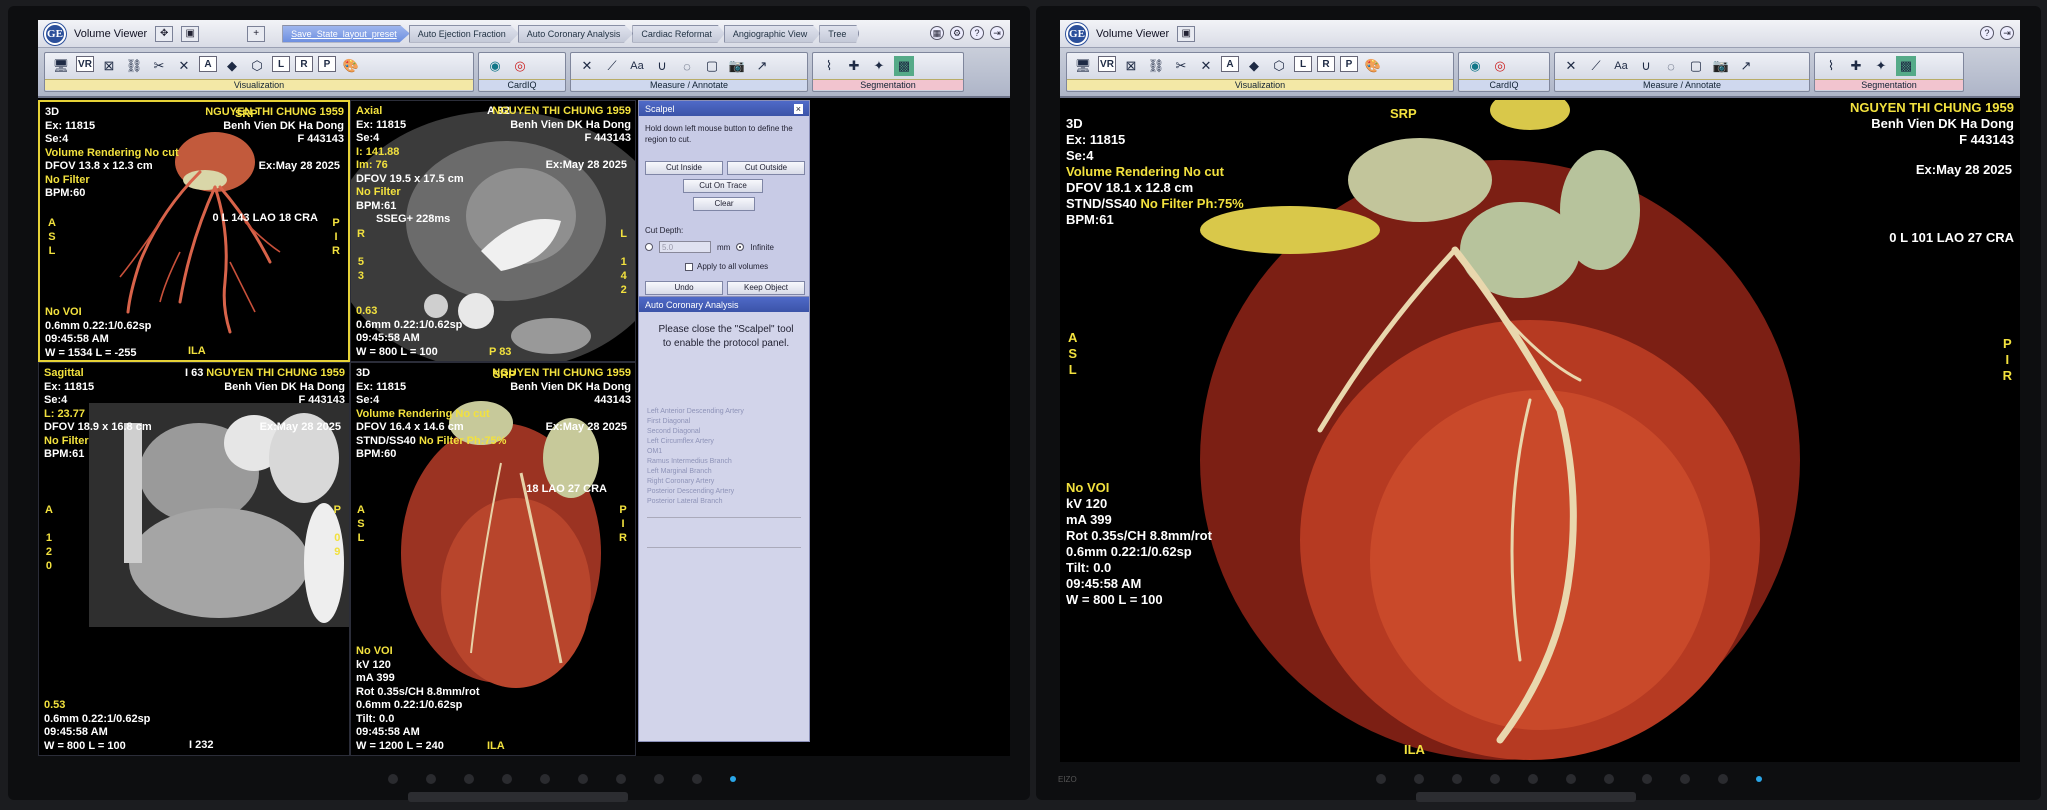 Image resolution: width=2047 pixels, height=810 pixels. Describe the element at coordinates (937, 33) in the screenshot. I see `layout-grid-icon: ▦` at that location.